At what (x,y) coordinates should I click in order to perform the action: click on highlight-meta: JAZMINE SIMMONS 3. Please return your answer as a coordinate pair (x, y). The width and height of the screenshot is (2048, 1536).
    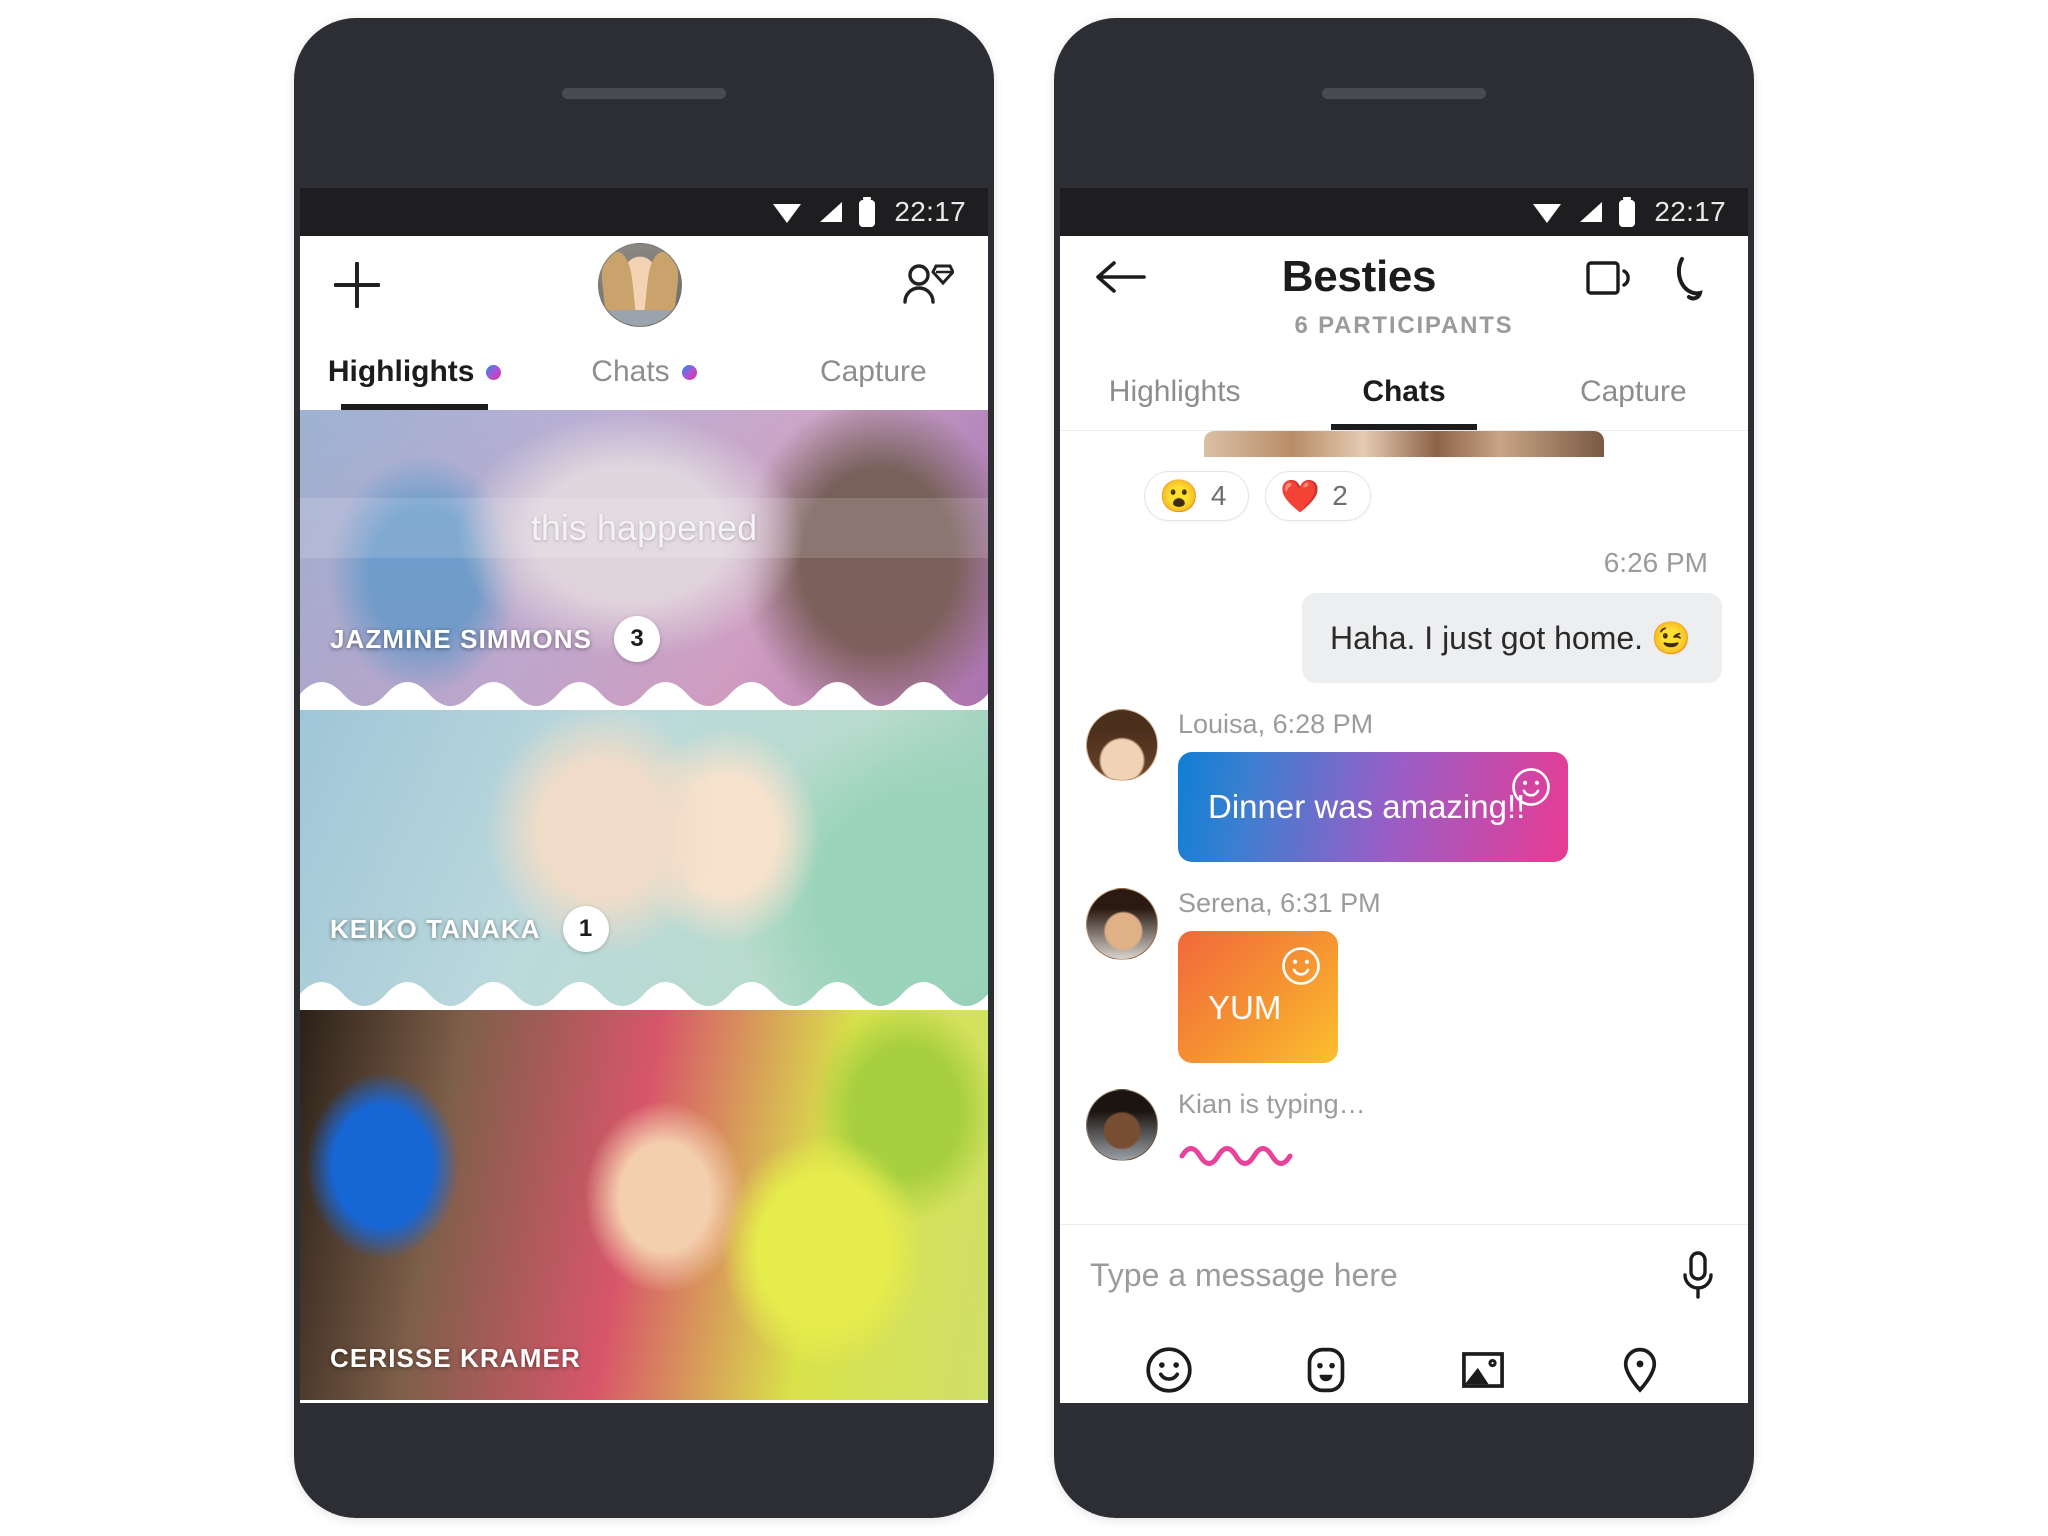
    Looking at the image, I should click on (495, 639).